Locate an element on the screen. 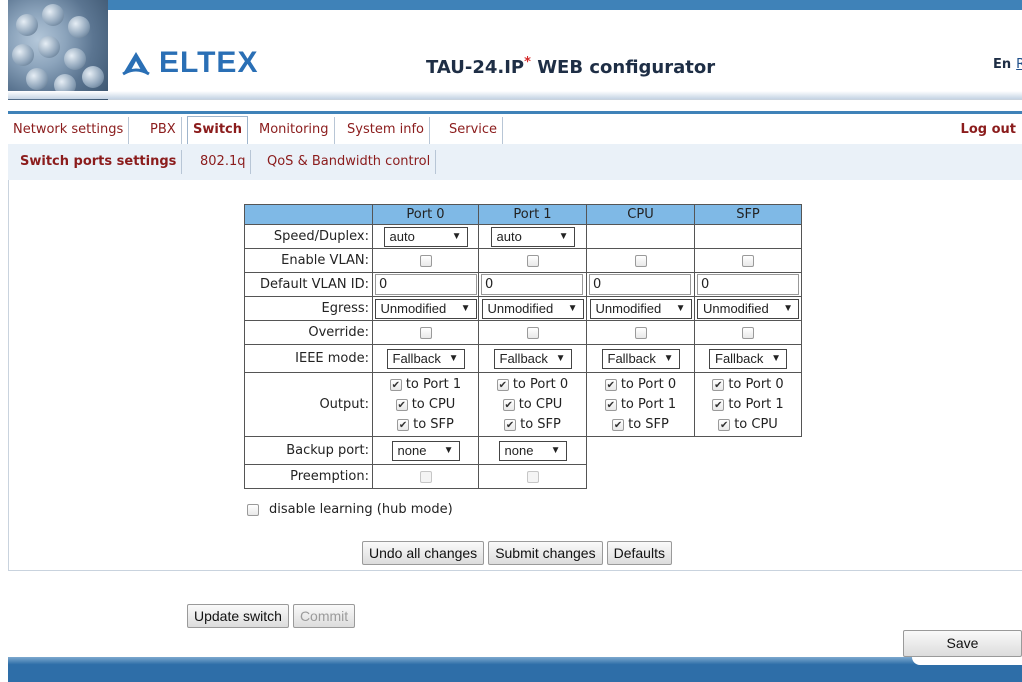 The width and height of the screenshot is (1022, 682). lang-ru-link: Ru is located at coordinates (1019, 64).